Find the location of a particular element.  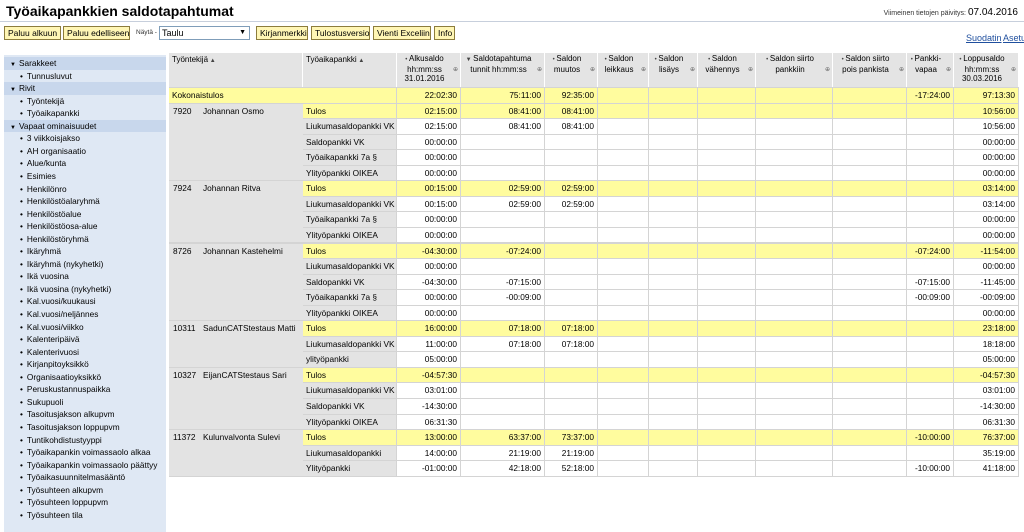

col-bank-leave-header: • Pankki-vapaa ⊕ is located at coordinates (930, 70).